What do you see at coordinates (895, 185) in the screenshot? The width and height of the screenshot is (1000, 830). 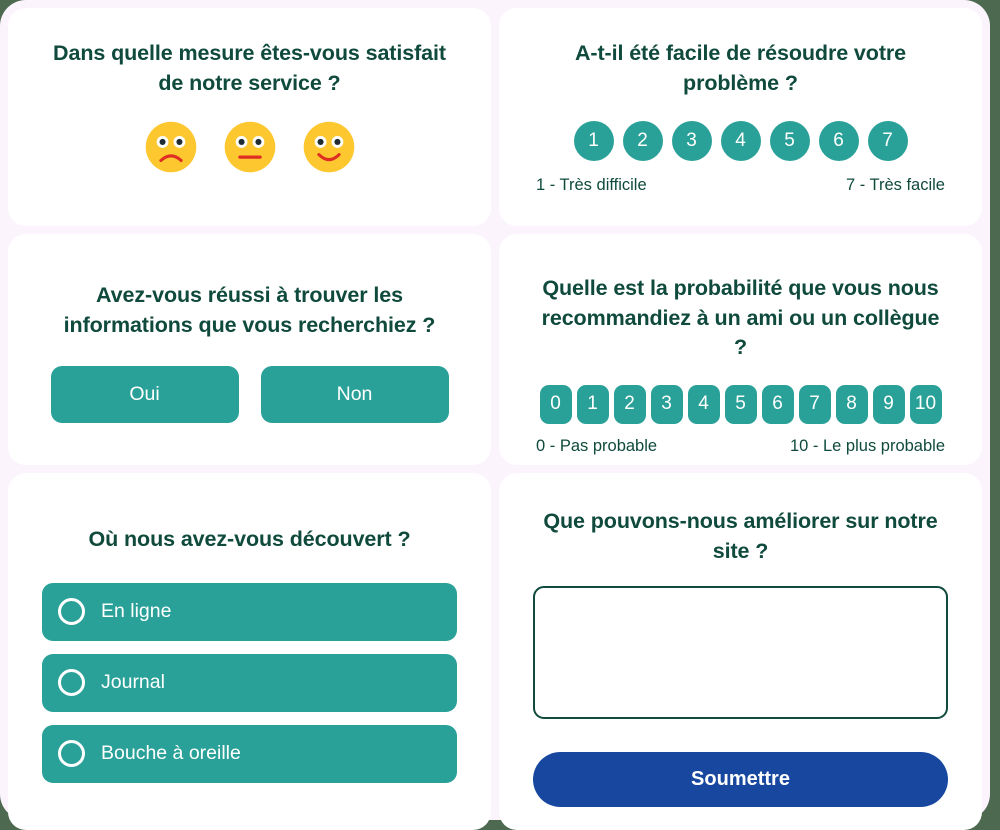 I see `effort-legend-high: 7 - Très facile` at bounding box center [895, 185].